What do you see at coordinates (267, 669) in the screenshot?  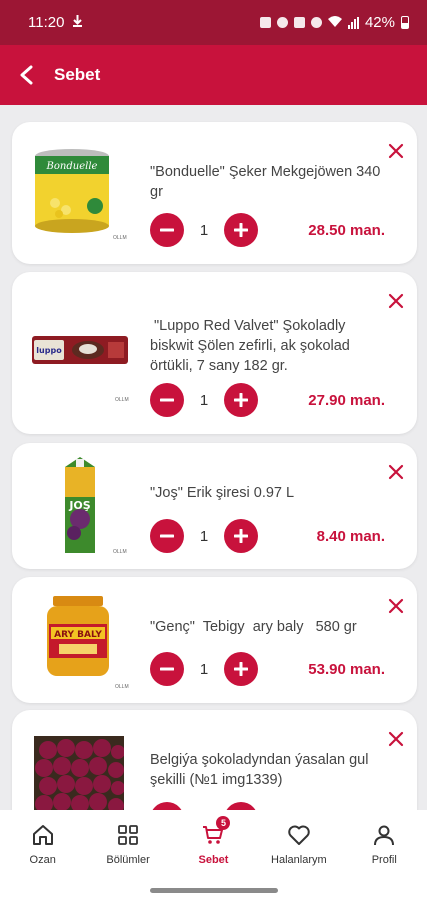 I see `quantity-stepper: 1 53.90 man.` at bounding box center [267, 669].